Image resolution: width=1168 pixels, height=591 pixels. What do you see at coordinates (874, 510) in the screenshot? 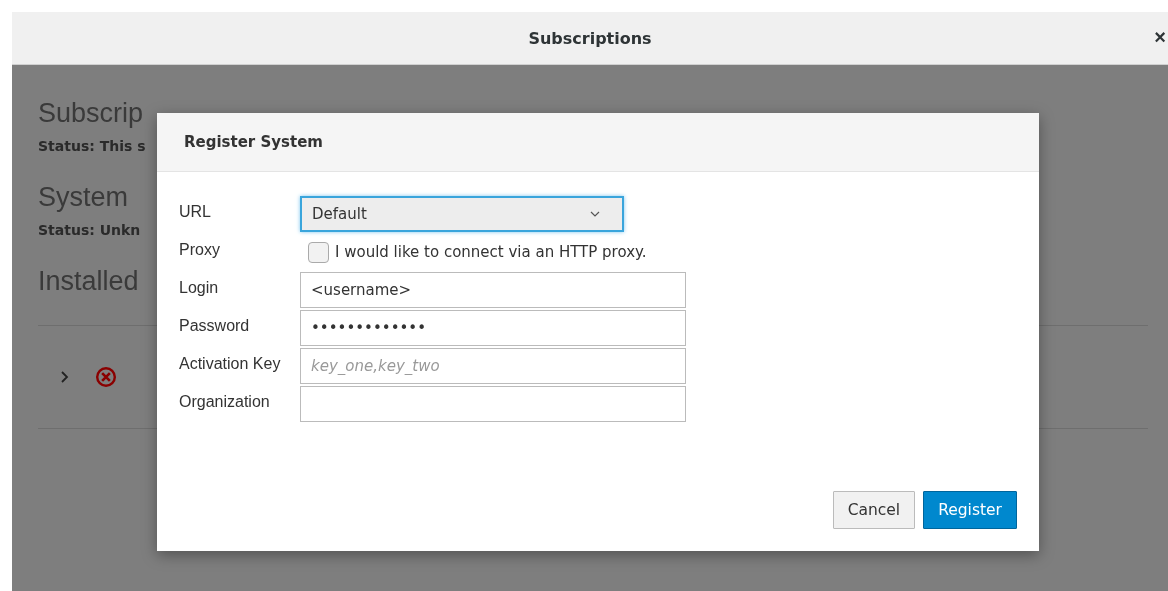
I see `cancel-button: Cancel` at bounding box center [874, 510].